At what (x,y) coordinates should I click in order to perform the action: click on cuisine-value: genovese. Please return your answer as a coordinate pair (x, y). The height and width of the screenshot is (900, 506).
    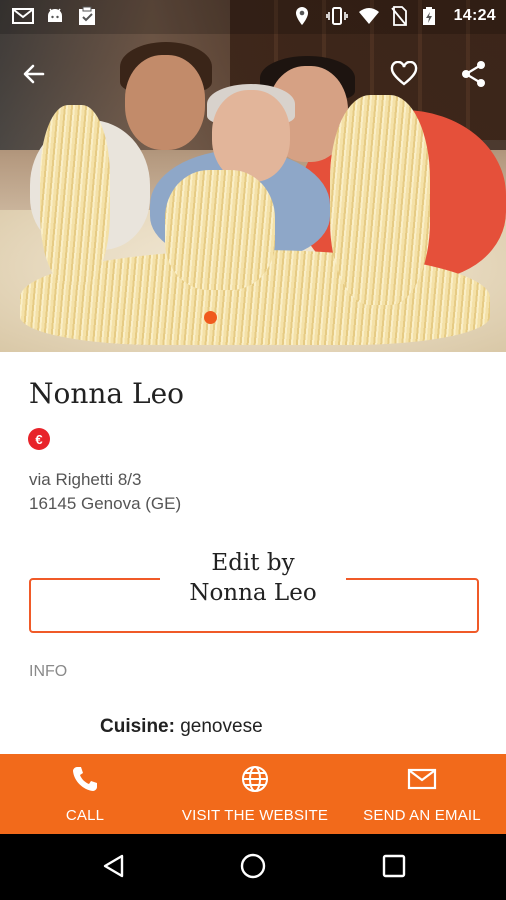
    Looking at the image, I should click on (221, 726).